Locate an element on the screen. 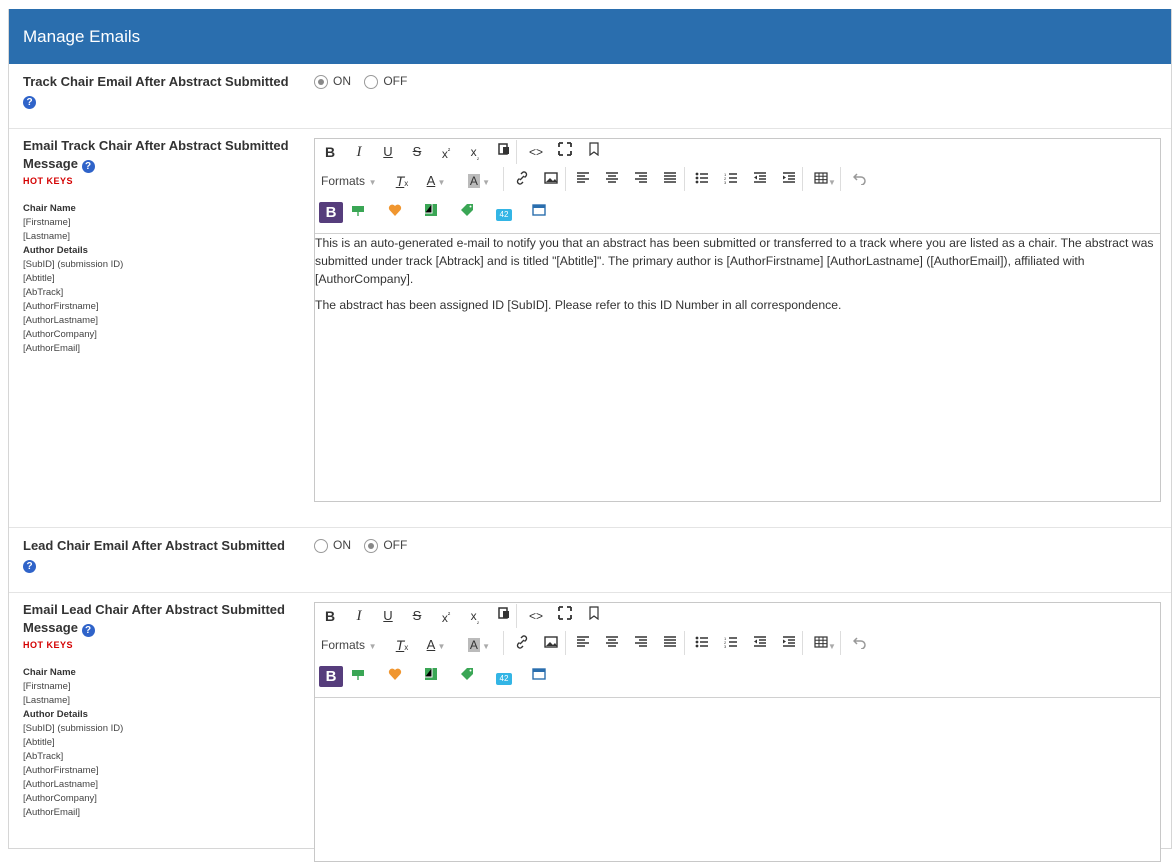 This screenshot has width=1174, height=862. hot-key-item: Chair Name is located at coordinates (49, 672).